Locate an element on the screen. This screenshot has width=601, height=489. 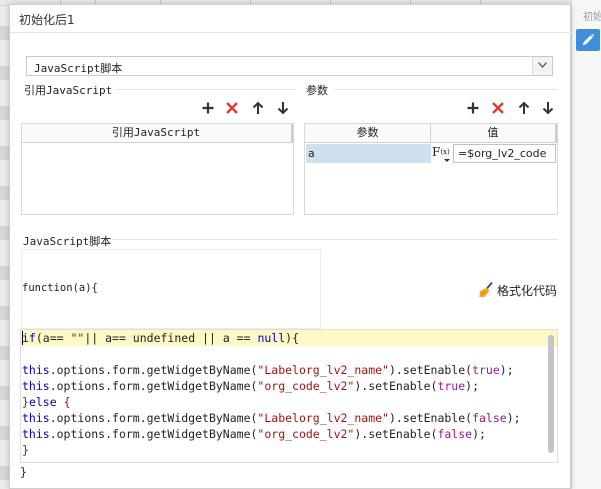
ref-move-up-button is located at coordinates (258, 108).